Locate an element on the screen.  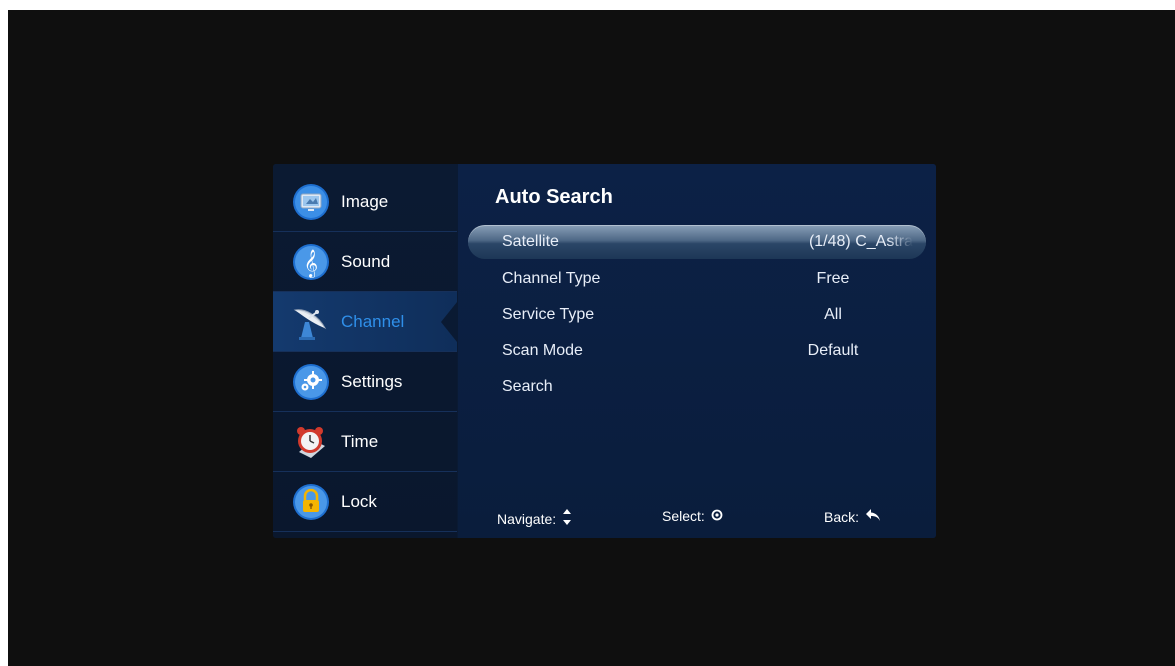
sidebar-item-channel: Channel is located at coordinates (365, 322).